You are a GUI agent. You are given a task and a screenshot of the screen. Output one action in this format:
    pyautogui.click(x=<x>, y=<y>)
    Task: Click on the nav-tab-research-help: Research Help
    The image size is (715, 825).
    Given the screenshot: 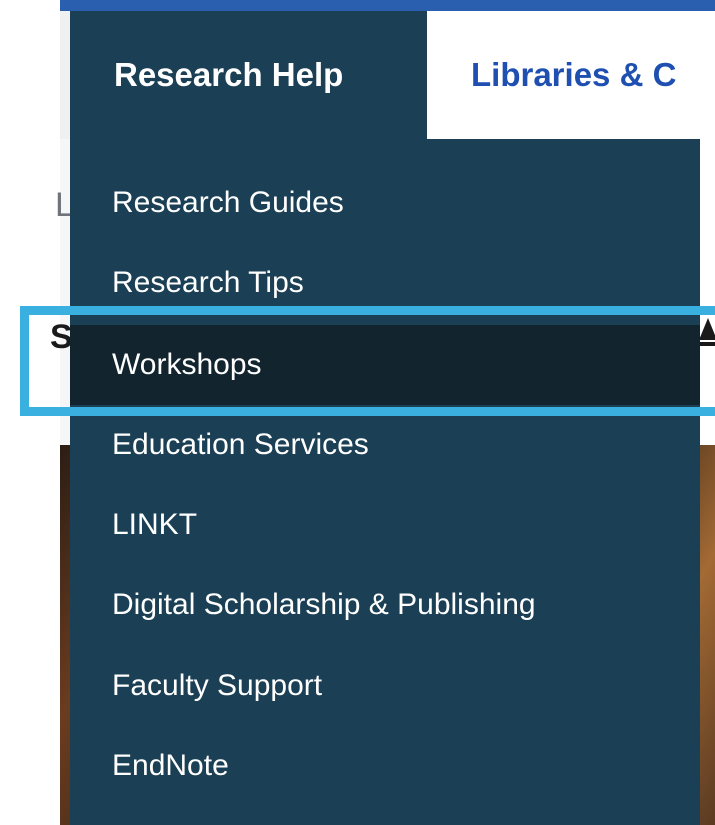 What is the action you would take?
    pyautogui.click(x=248, y=75)
    